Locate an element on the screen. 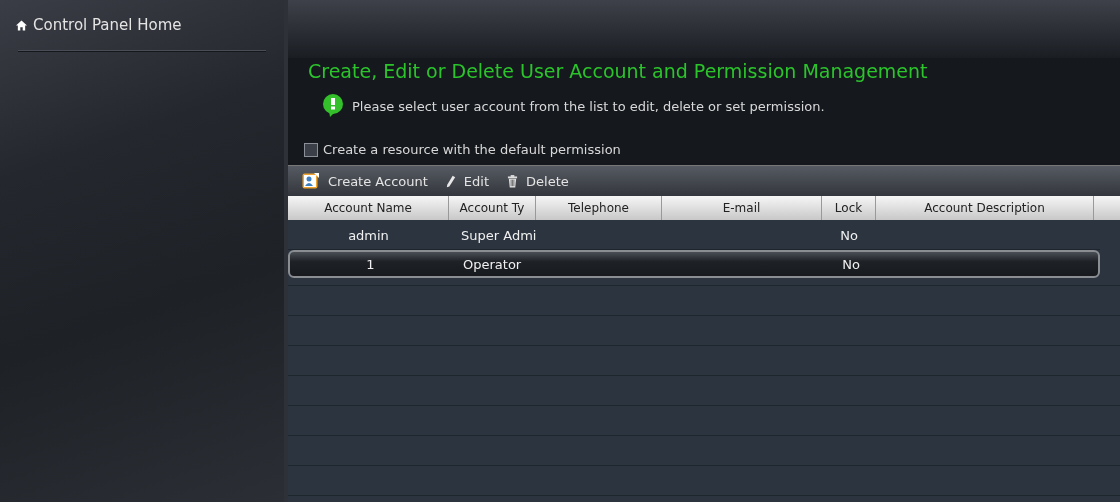  table-cell: admin is located at coordinates (368, 235).